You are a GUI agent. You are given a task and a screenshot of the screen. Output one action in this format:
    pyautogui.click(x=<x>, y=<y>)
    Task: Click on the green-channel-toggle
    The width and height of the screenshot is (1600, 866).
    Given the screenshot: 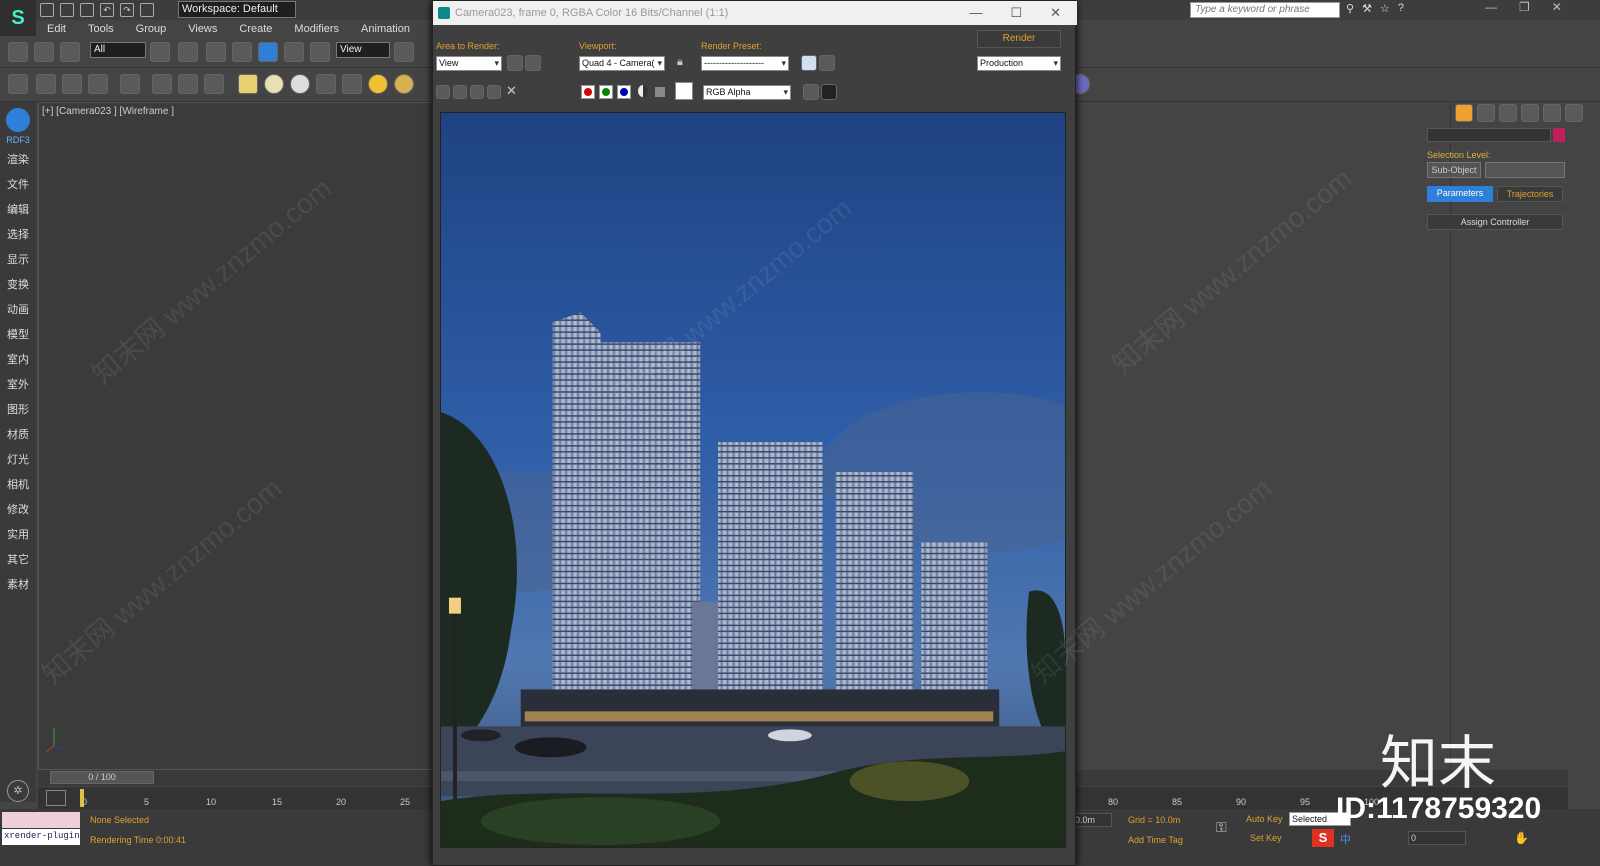 What is the action you would take?
    pyautogui.click(x=606, y=92)
    